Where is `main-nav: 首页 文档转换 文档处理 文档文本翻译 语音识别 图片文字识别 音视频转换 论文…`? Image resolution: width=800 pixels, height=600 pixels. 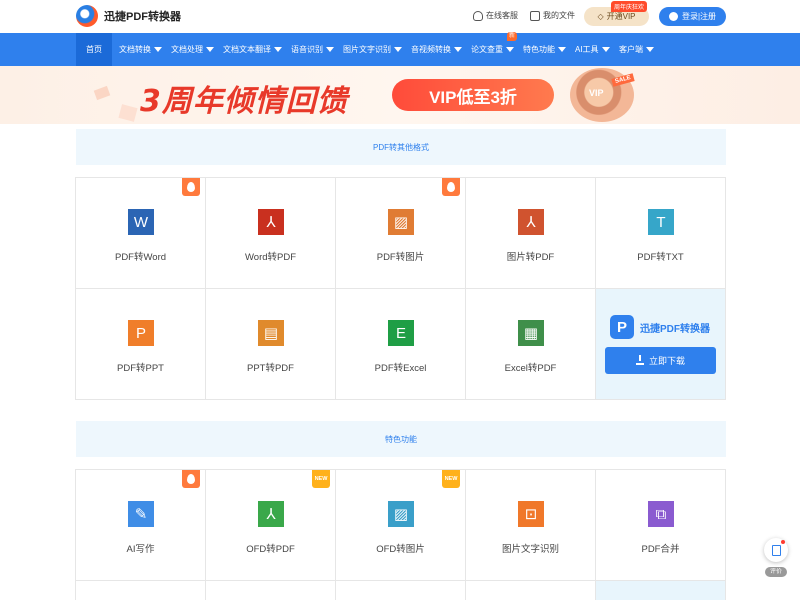 main-nav: 首页 文档转换 文档处理 文档文本翻译 语音识别 图片文字识别 音视频转换 论文… is located at coordinates (400, 49).